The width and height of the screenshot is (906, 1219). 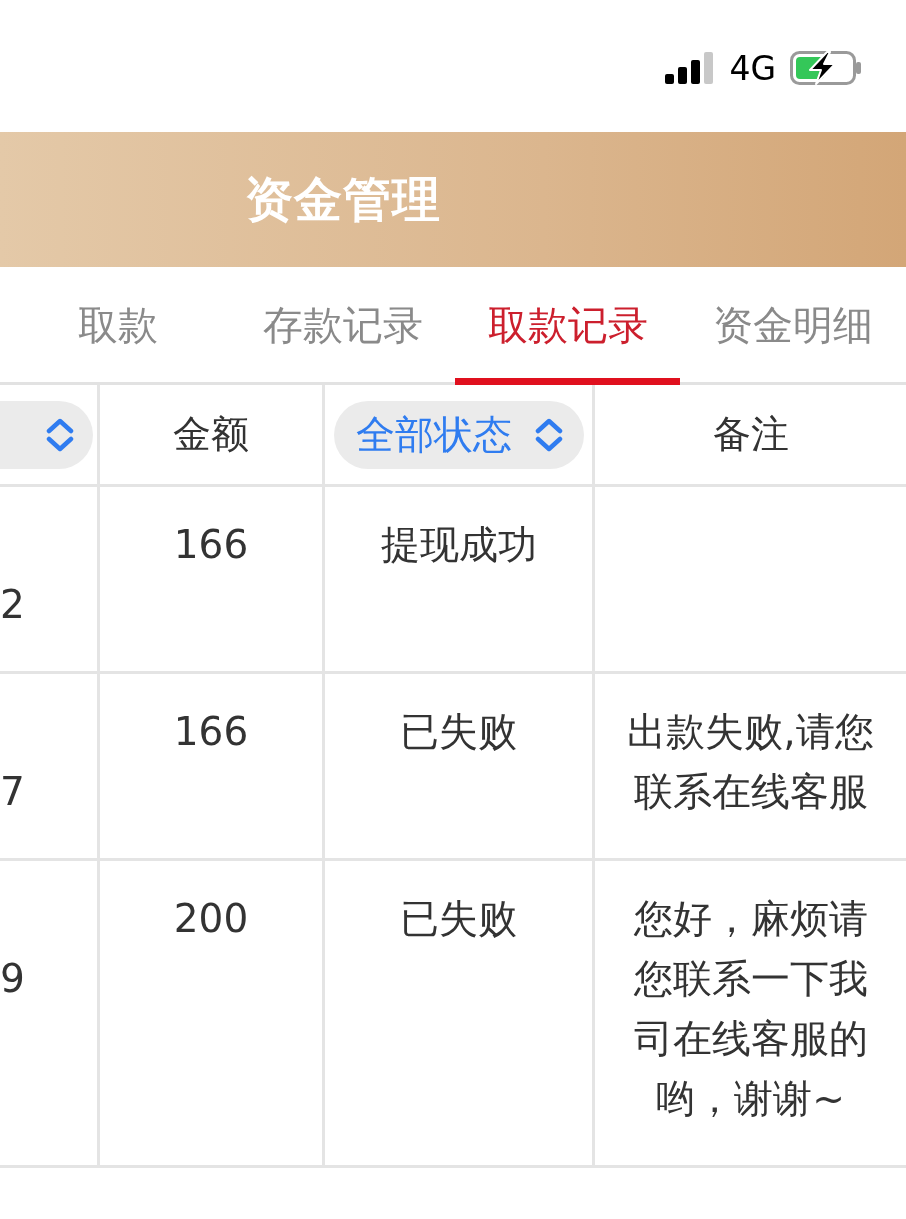 What do you see at coordinates (117, 326) in the screenshot?
I see `tab: 取款` at bounding box center [117, 326].